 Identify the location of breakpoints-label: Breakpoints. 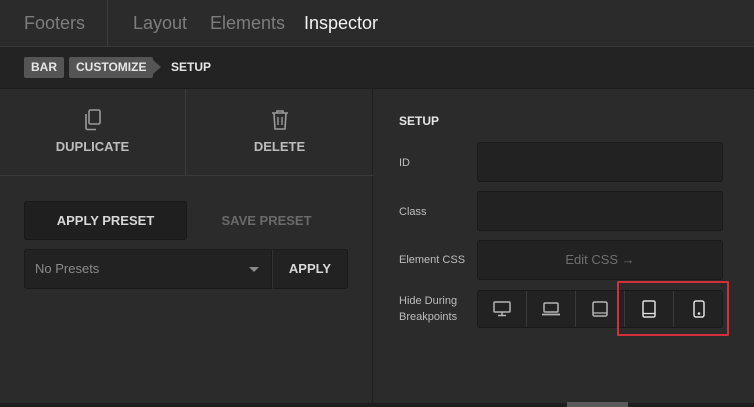
(428, 317).